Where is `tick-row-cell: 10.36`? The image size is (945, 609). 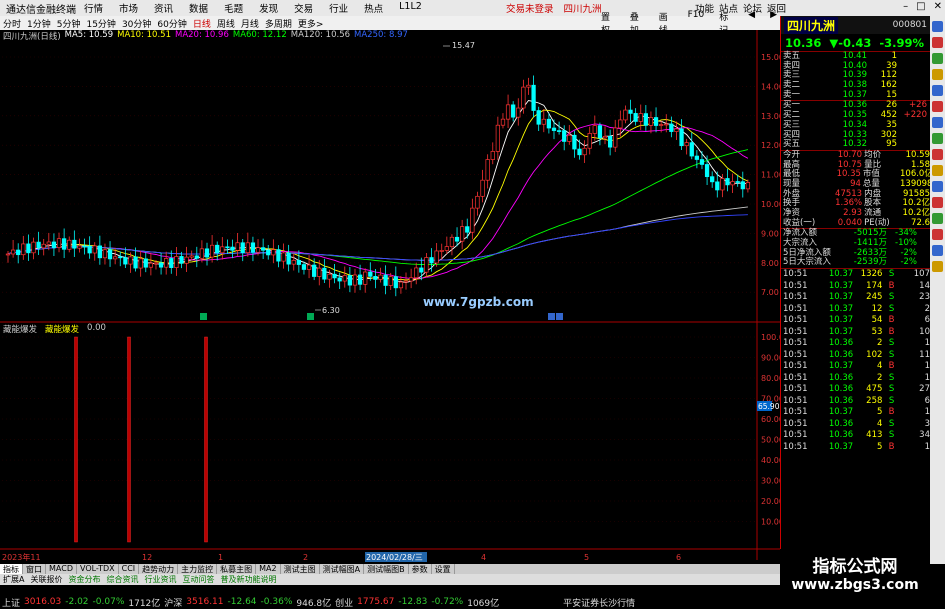
tick-row-cell: 10.36 is located at coordinates (841, 354).